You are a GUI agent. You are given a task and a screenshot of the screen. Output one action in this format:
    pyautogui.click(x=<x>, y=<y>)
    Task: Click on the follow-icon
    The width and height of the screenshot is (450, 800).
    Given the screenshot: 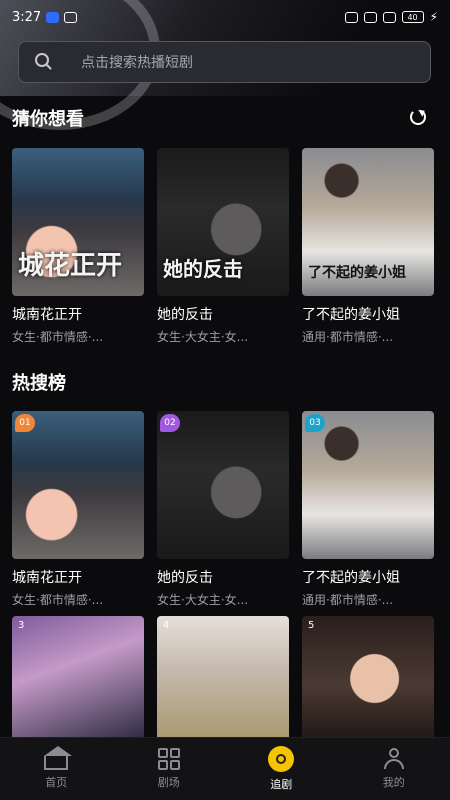 What is the action you would take?
    pyautogui.click(x=281, y=759)
    